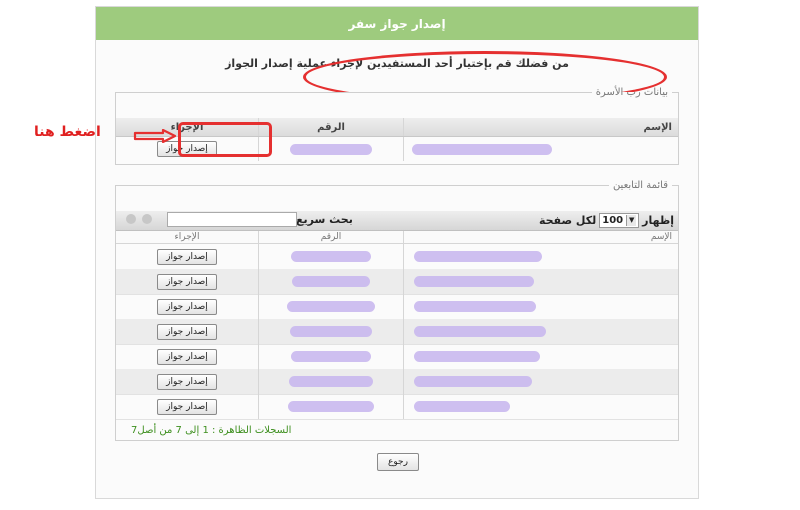  What do you see at coordinates (640, 185) in the screenshot?
I see `dependents-legend: قائمة التابعين` at bounding box center [640, 185].